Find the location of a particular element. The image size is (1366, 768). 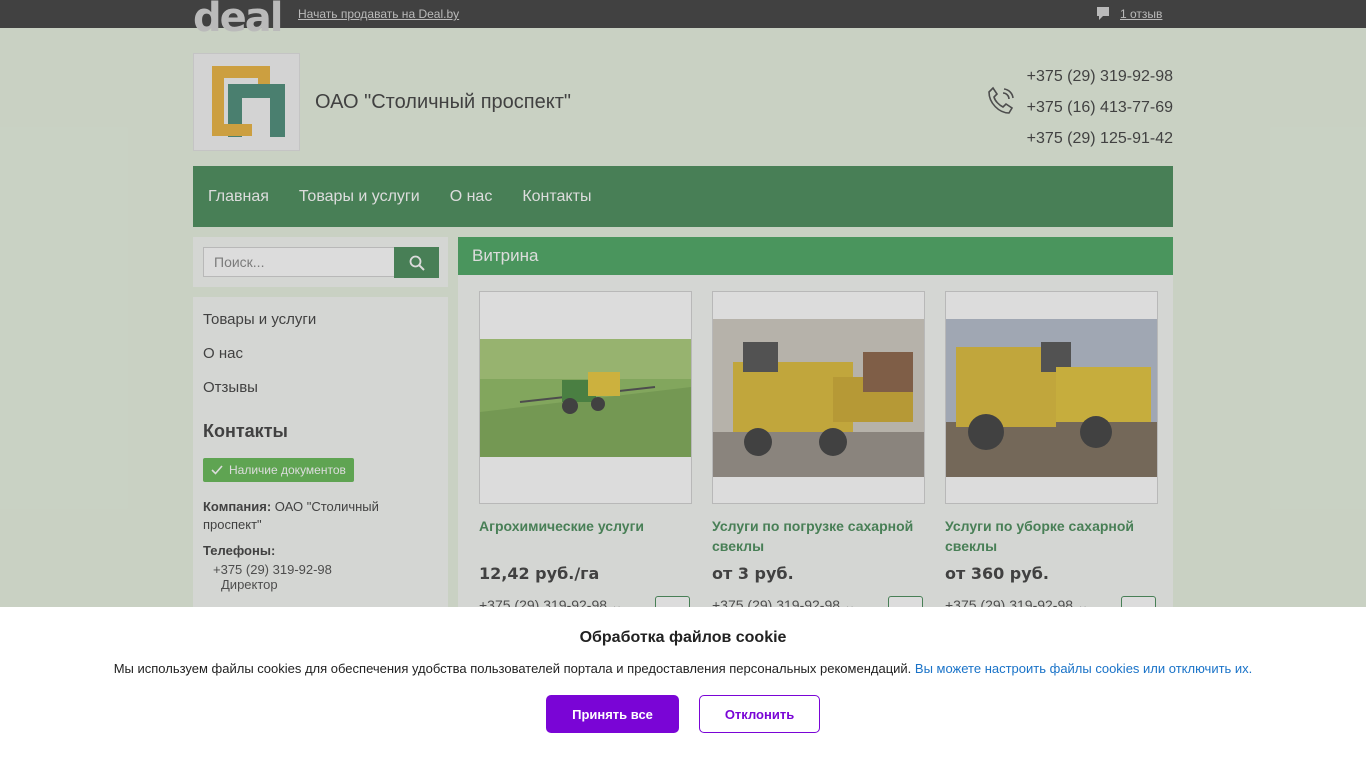

phones-label-text: Телефоны: is located at coordinates (239, 550).